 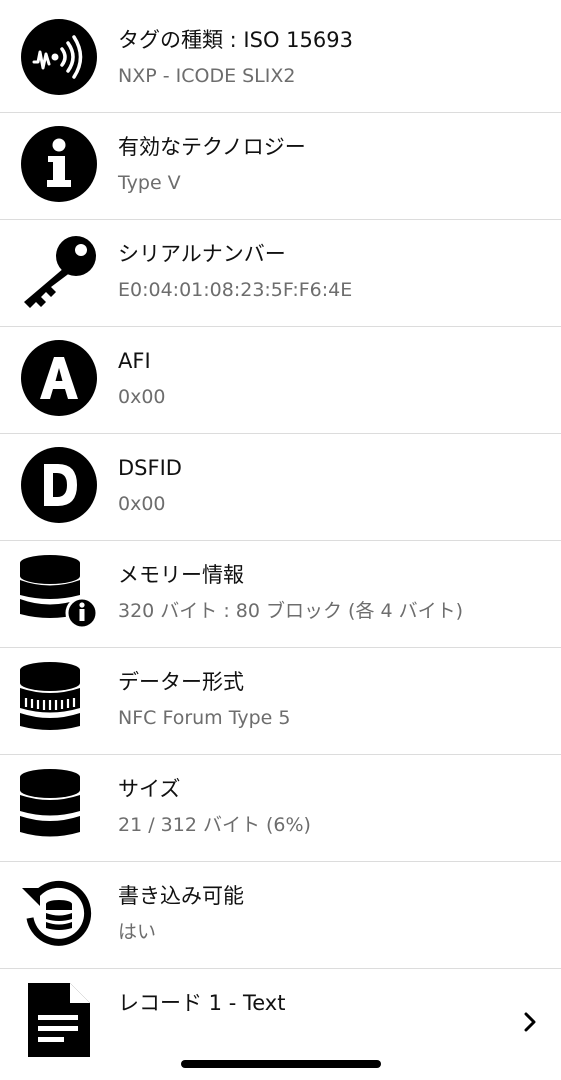 I want to click on row-value: E0:04:01:08:23:5F:F6:4E, so click(x=235, y=290).